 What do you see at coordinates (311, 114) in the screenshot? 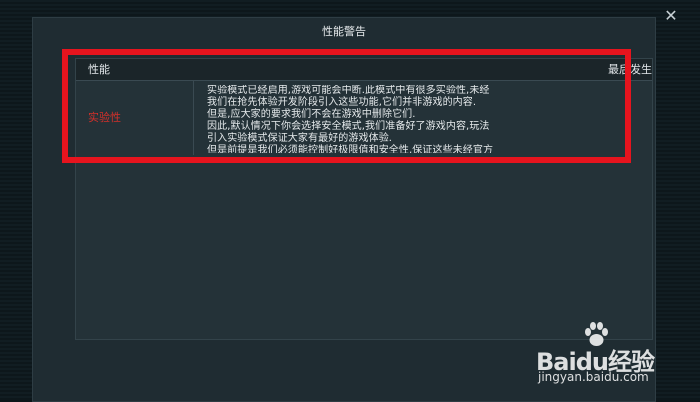
I see `description-line: 但是,应大家的要求我们不会在游戏中删除它们.` at bounding box center [311, 114].